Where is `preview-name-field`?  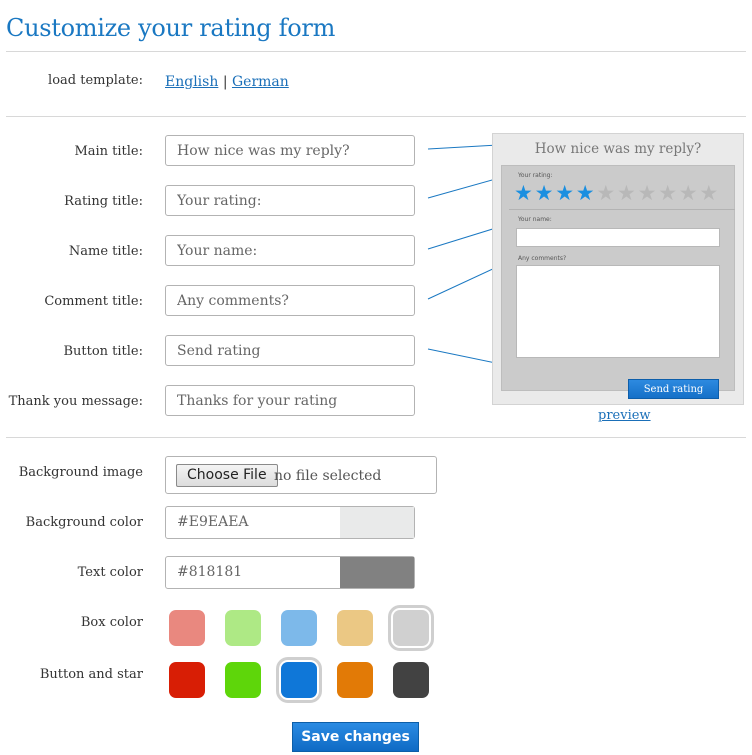
preview-name-field is located at coordinates (618, 237).